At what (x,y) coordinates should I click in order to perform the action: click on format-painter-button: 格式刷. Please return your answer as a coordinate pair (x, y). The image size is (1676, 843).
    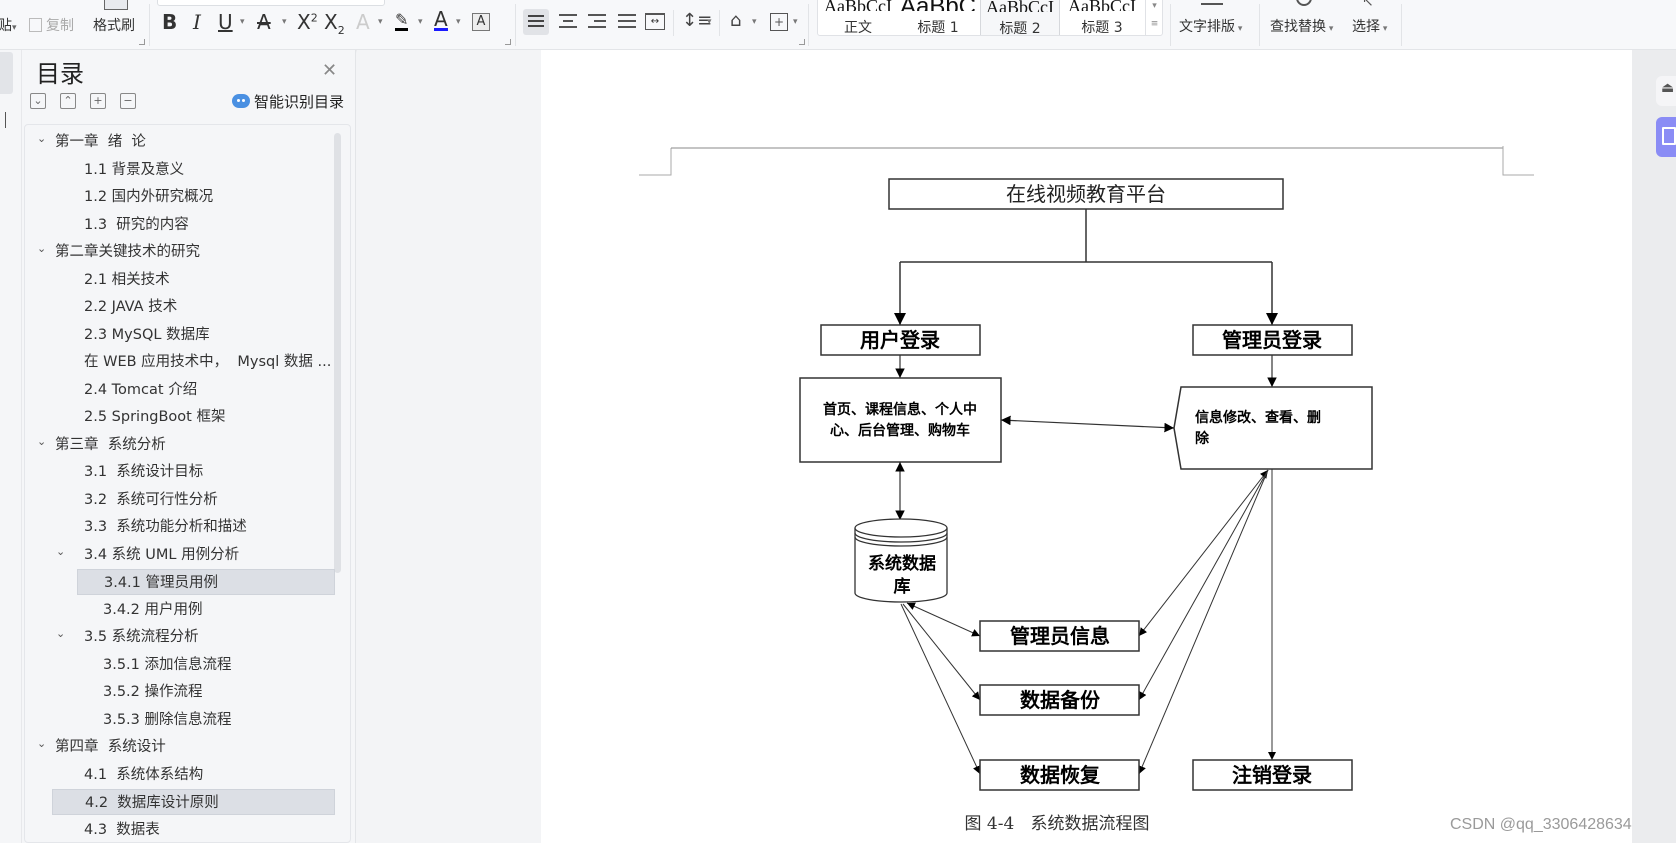
    Looking at the image, I should click on (114, 25).